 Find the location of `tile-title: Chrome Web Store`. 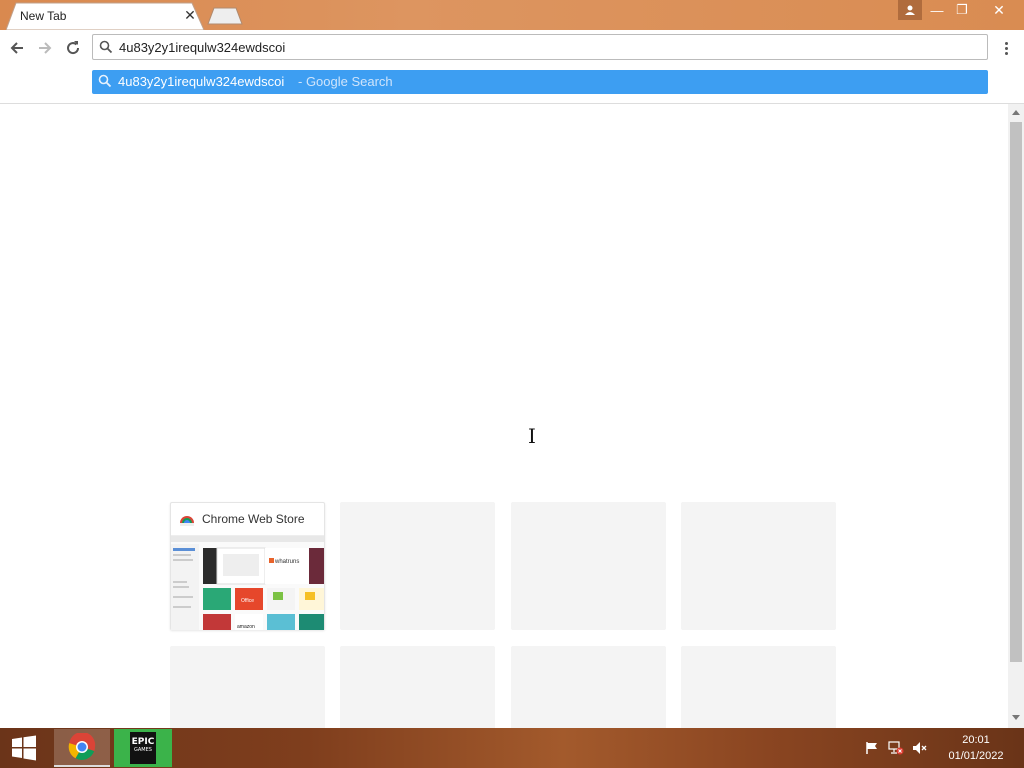

tile-title: Chrome Web Store is located at coordinates (253, 519).